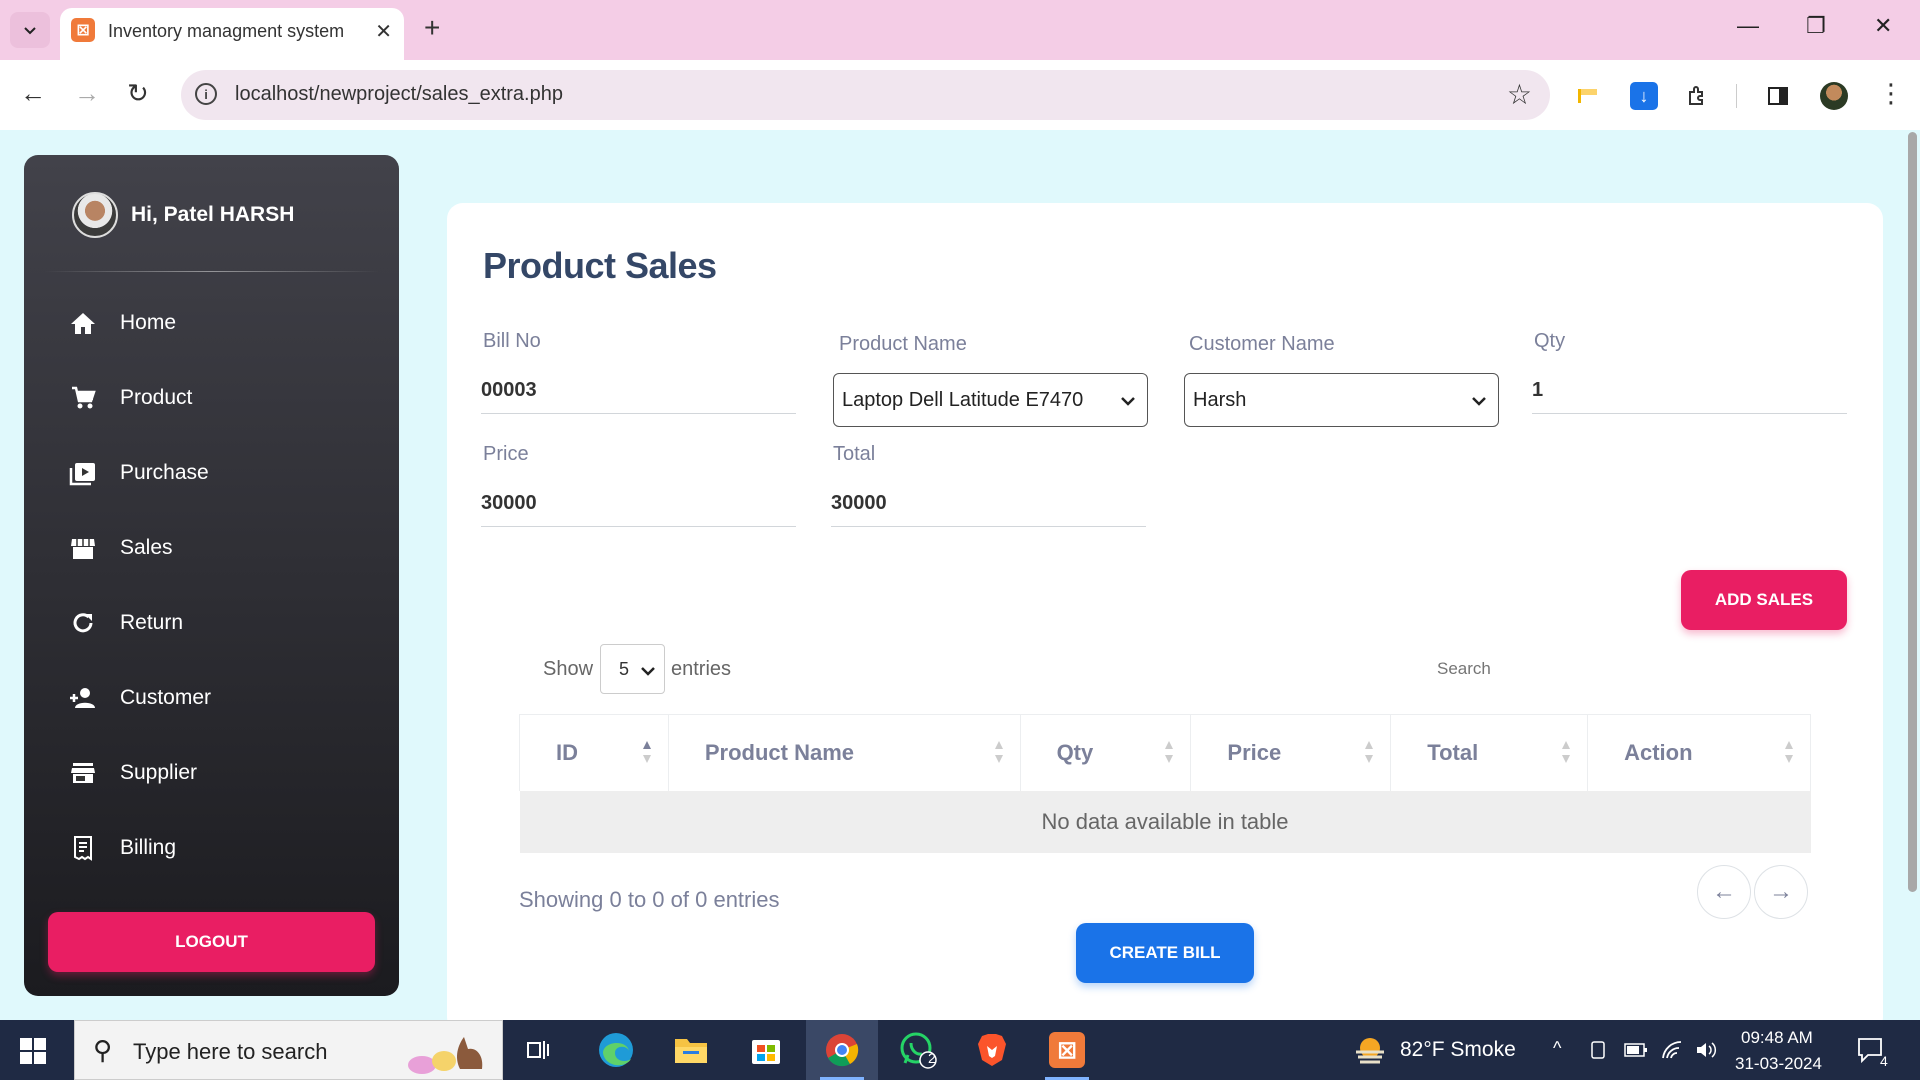 This screenshot has height=1080, width=1920. I want to click on device-icon, so click(1598, 1050).